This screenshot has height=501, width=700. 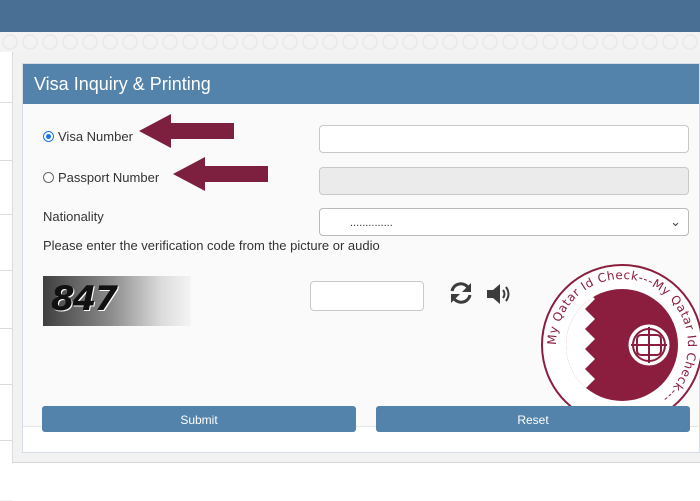 What do you see at coordinates (461, 295) in the screenshot?
I see `refresh-icon` at bounding box center [461, 295].